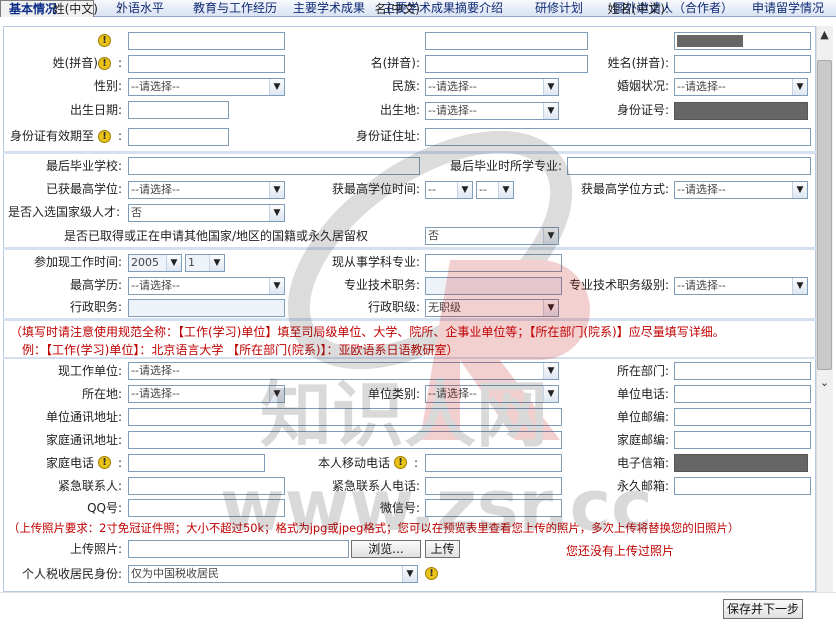 The width and height of the screenshot is (836, 627). I want to click on perm-zip-label: 永久邮箱:, so click(642, 486).